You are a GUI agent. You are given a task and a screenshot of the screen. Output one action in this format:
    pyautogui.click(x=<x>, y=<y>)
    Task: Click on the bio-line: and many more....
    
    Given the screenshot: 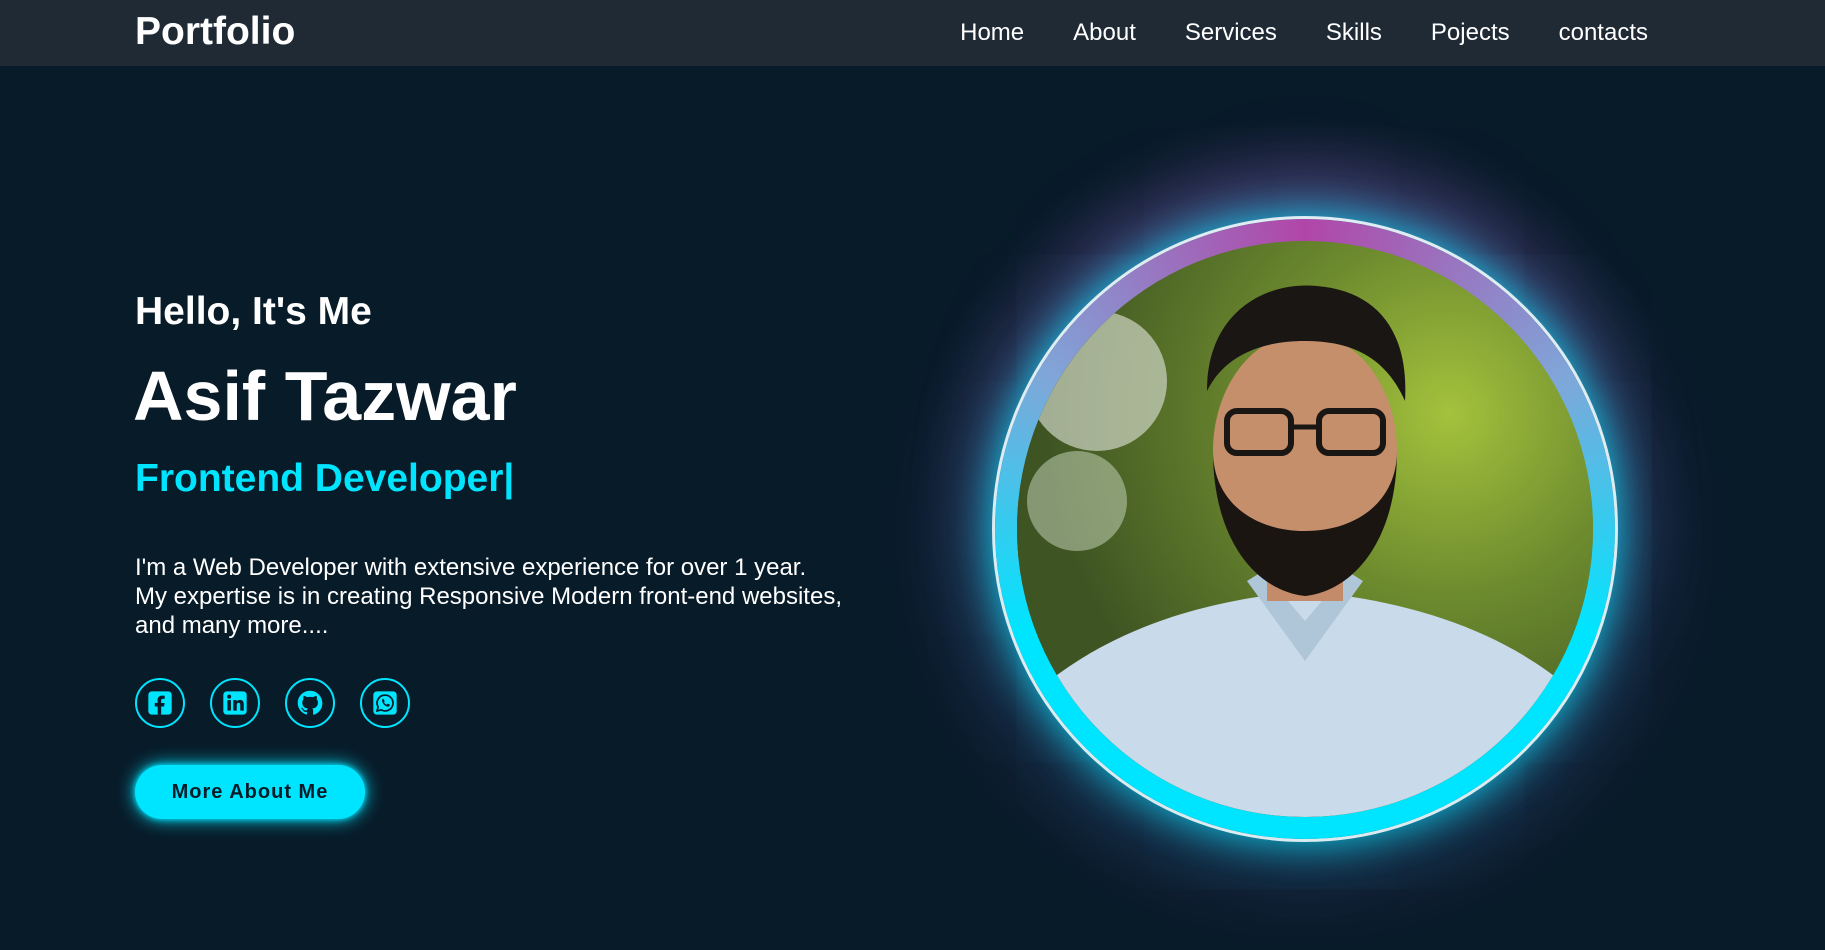 What is the action you would take?
    pyautogui.click(x=232, y=625)
    